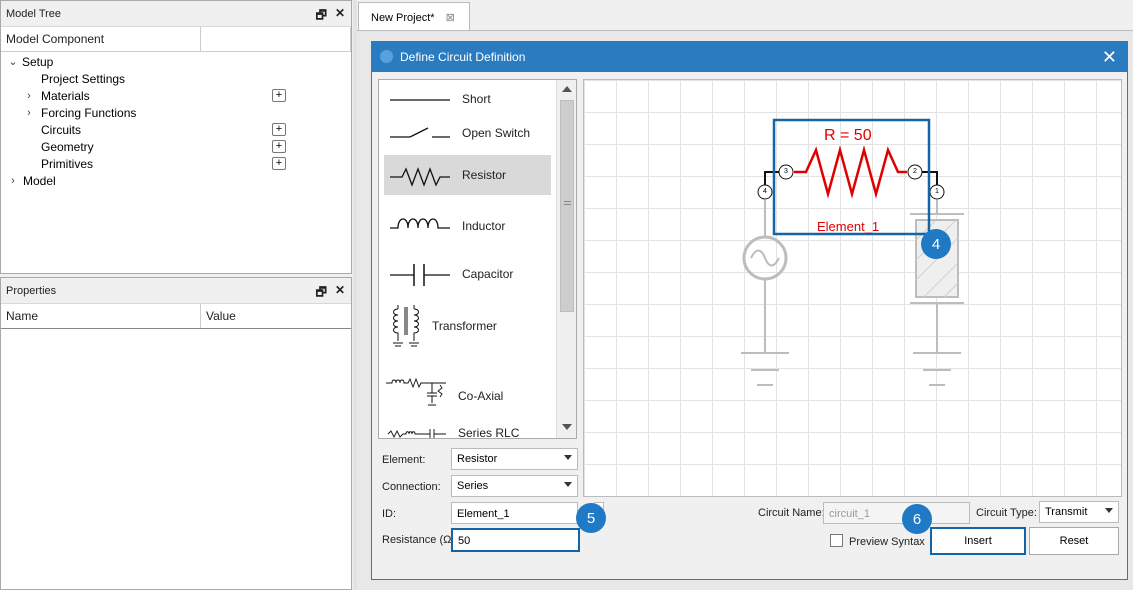  Describe the element at coordinates (101, 39) in the screenshot. I see `model-component-column: Model Component` at that location.